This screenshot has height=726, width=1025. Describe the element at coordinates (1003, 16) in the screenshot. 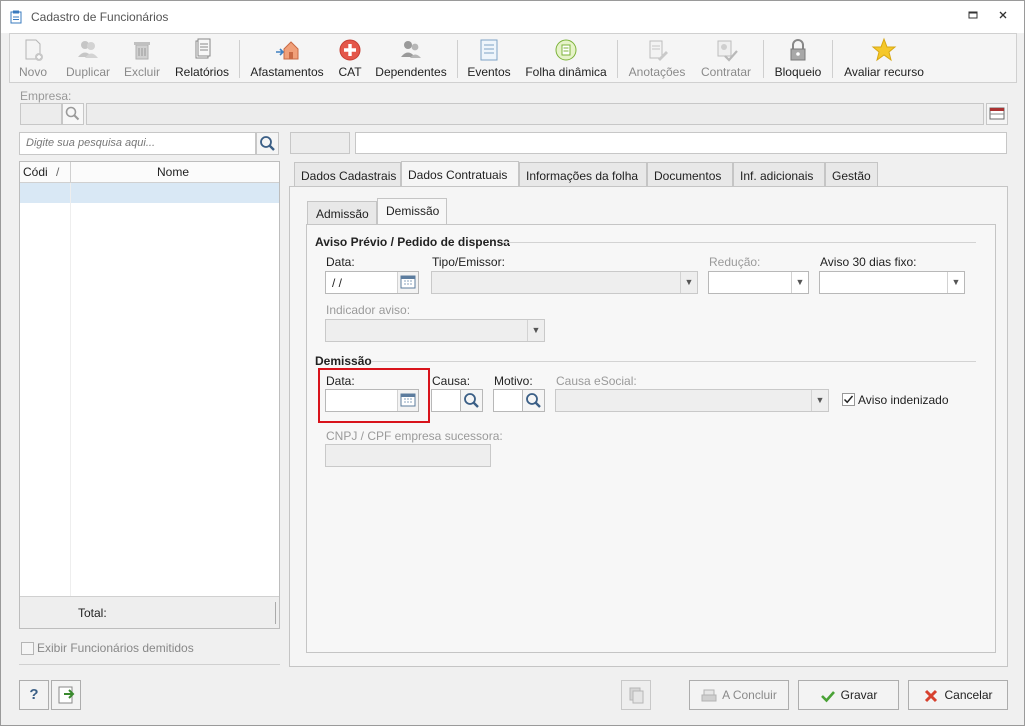

I see `close-icon` at that location.